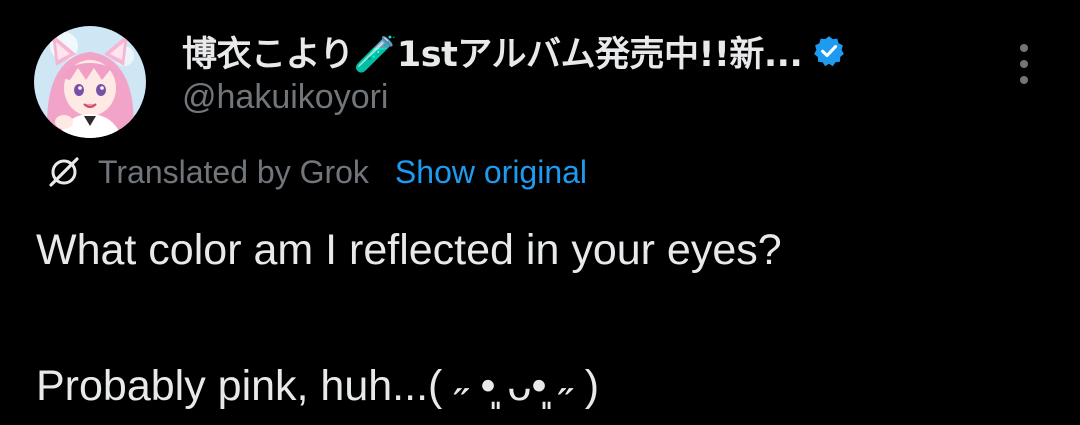 The height and width of the screenshot is (425, 1080). I want to click on translation-notice: Translated by Grok Show original, so click(316, 172).